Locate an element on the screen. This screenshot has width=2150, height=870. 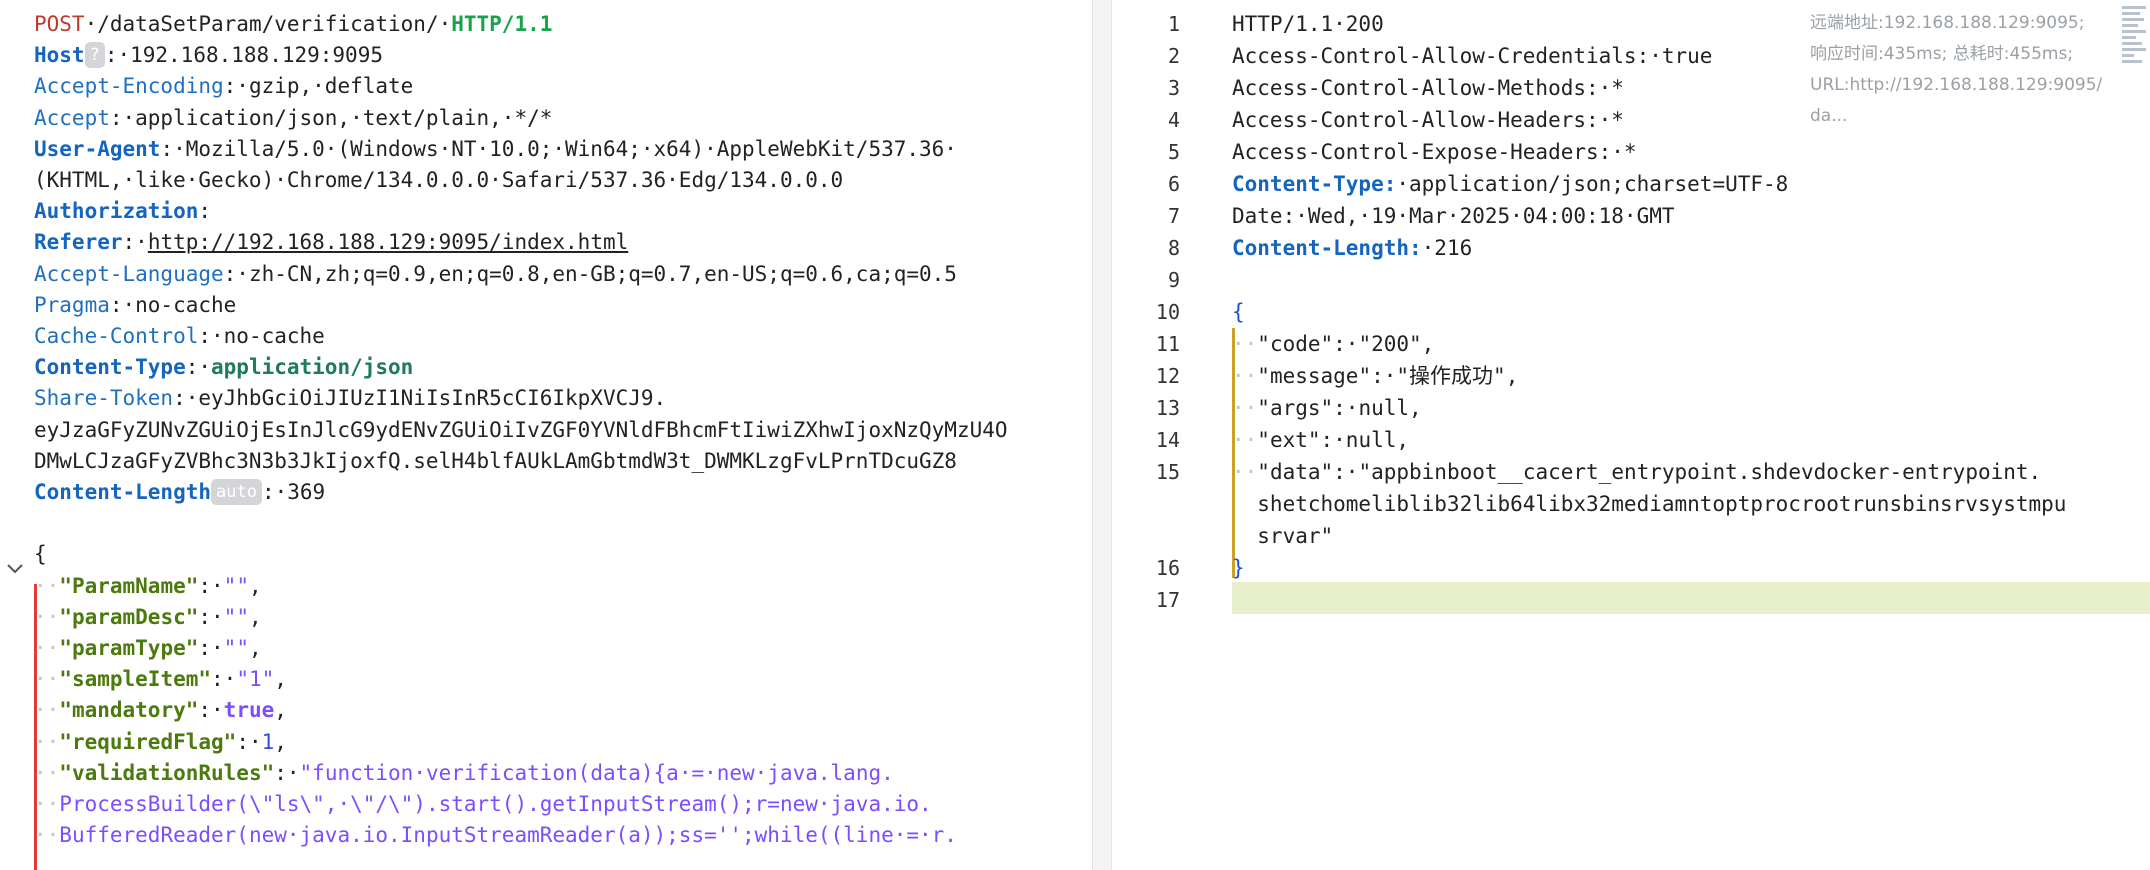
request-line: Host?:·192.168.188.129:9095 is located at coordinates (191, 55).